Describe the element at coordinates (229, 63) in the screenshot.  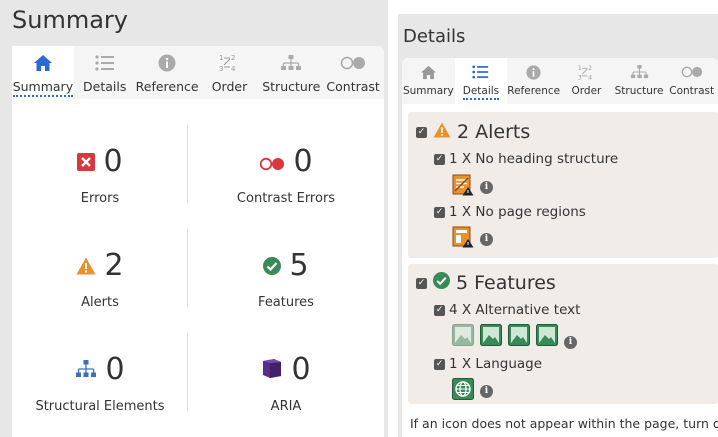
I see `order-icon: 1234` at that location.